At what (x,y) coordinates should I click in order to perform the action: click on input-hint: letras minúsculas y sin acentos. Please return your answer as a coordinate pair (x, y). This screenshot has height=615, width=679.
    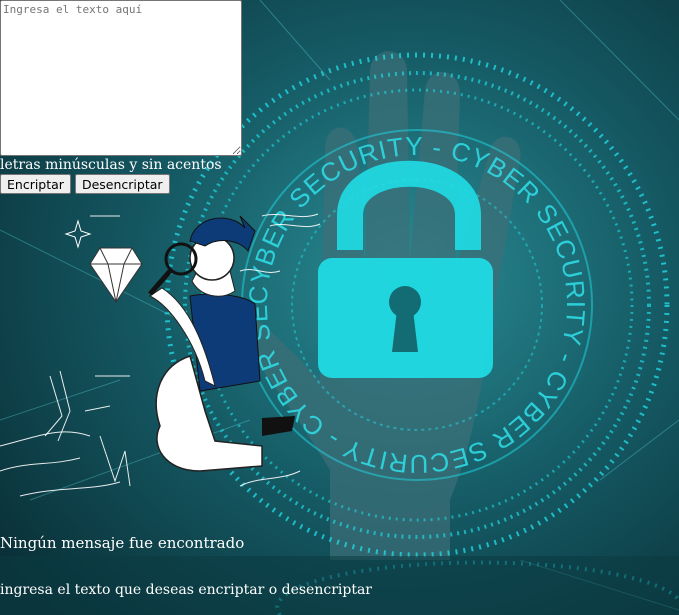
    Looking at the image, I should click on (111, 165).